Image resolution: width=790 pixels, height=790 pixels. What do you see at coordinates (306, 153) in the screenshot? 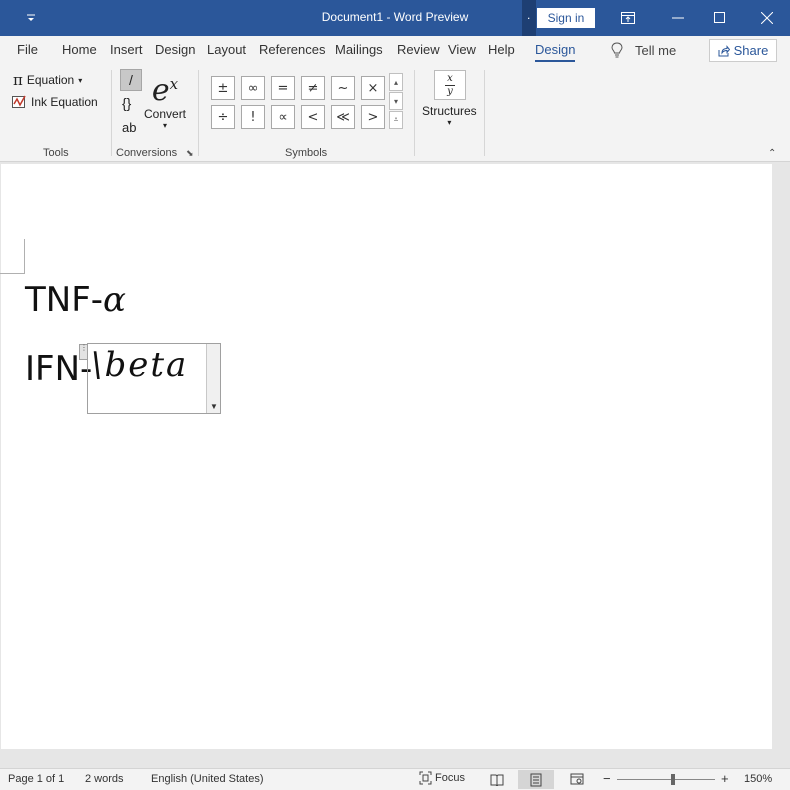
I see `symbols-group-label: Symbols` at bounding box center [306, 153].